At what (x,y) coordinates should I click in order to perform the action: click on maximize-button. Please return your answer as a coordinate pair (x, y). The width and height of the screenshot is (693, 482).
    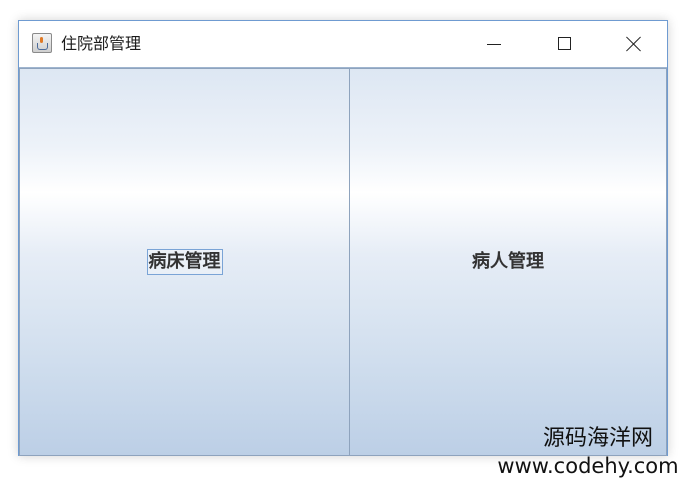
    Looking at the image, I should click on (564, 44).